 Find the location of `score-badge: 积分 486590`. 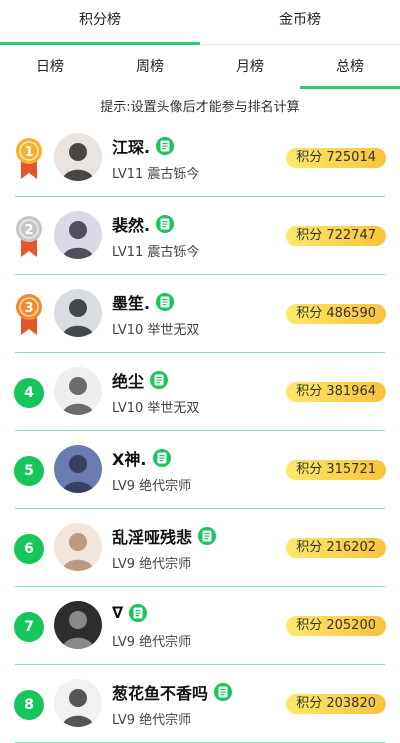

score-badge: 积分 486590 is located at coordinates (336, 314).